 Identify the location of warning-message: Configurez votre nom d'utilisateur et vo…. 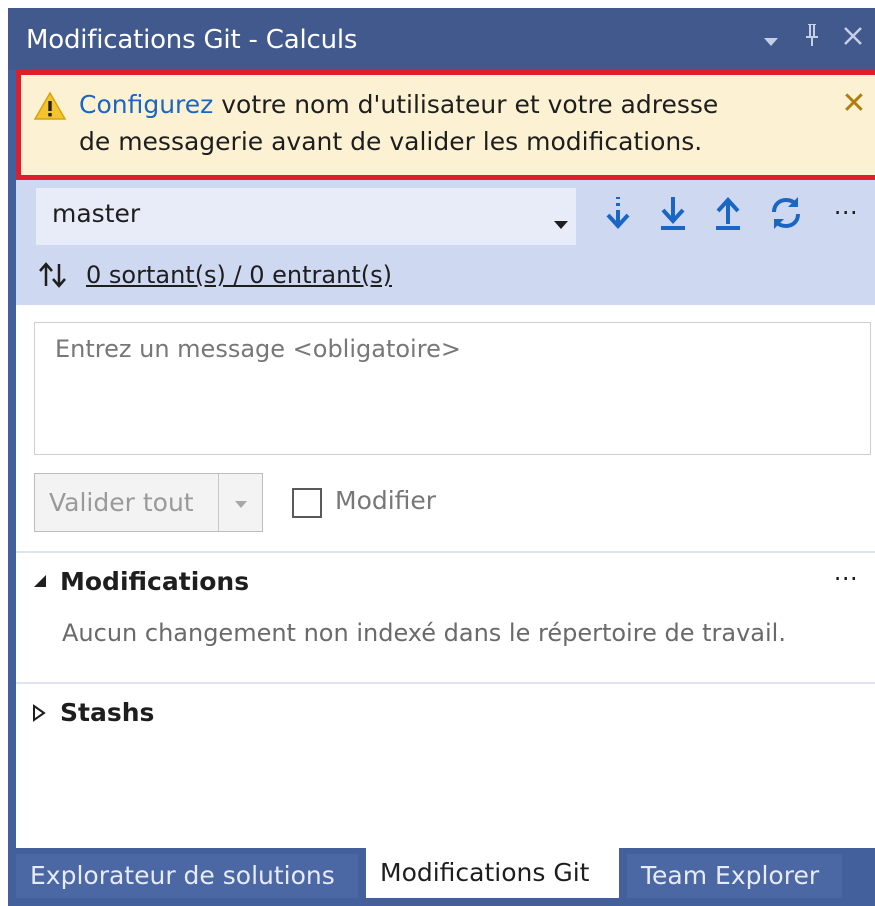
(439, 123).